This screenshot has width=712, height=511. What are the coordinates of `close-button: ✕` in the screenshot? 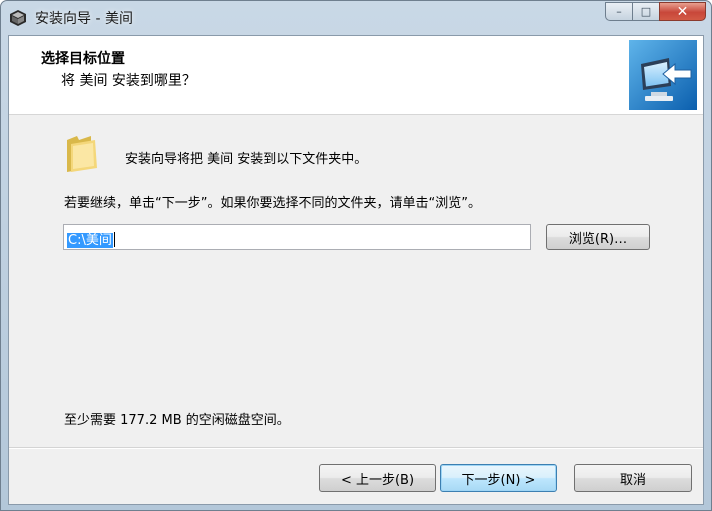 It's located at (682, 11).